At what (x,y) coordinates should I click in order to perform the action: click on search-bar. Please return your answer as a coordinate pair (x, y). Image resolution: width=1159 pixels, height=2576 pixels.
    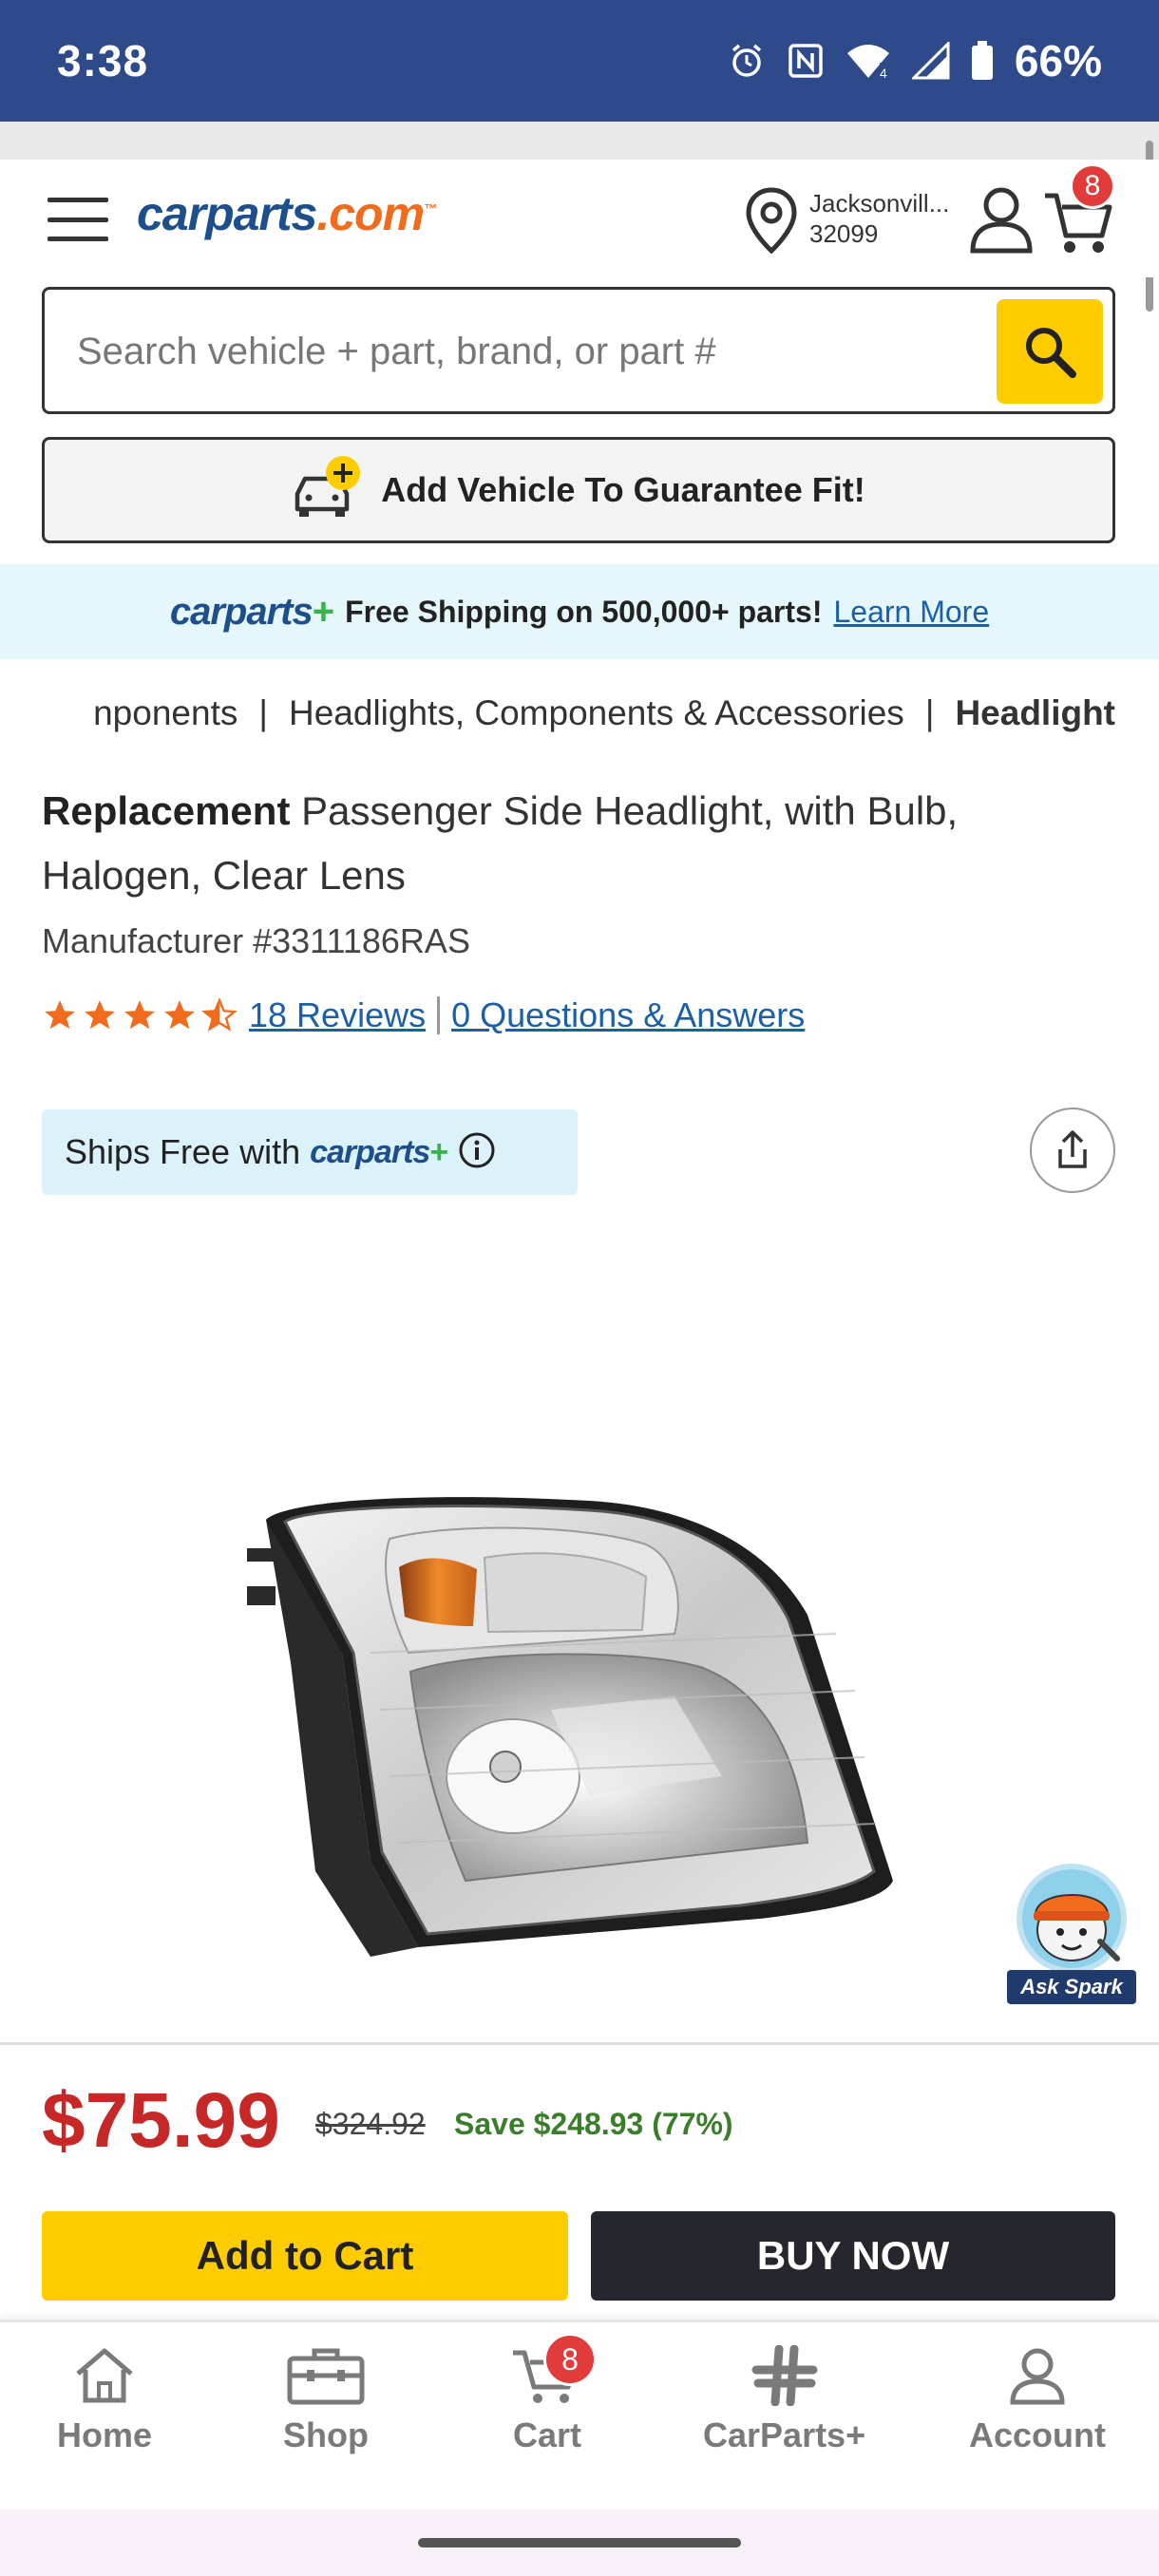
    Looking at the image, I should click on (578, 350).